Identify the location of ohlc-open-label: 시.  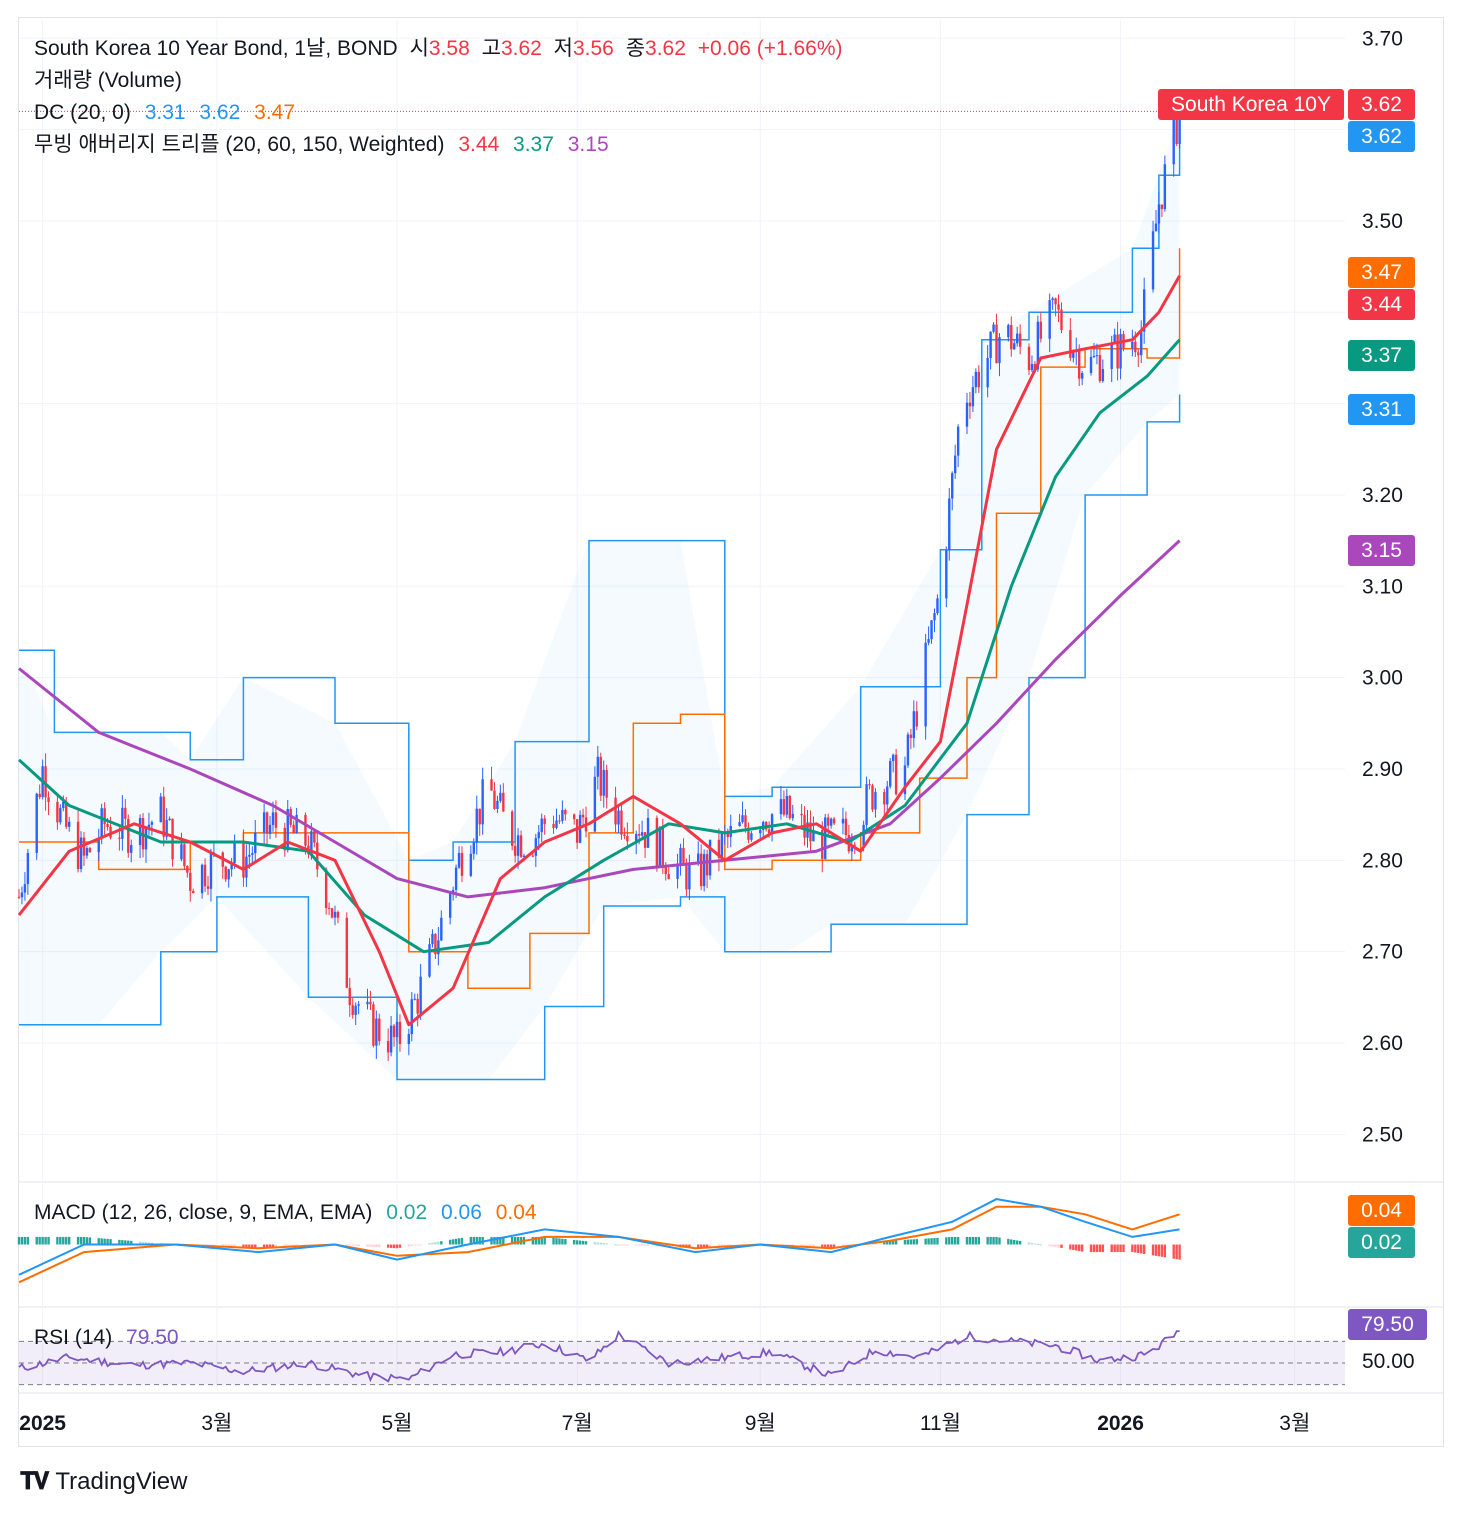
(419, 48).